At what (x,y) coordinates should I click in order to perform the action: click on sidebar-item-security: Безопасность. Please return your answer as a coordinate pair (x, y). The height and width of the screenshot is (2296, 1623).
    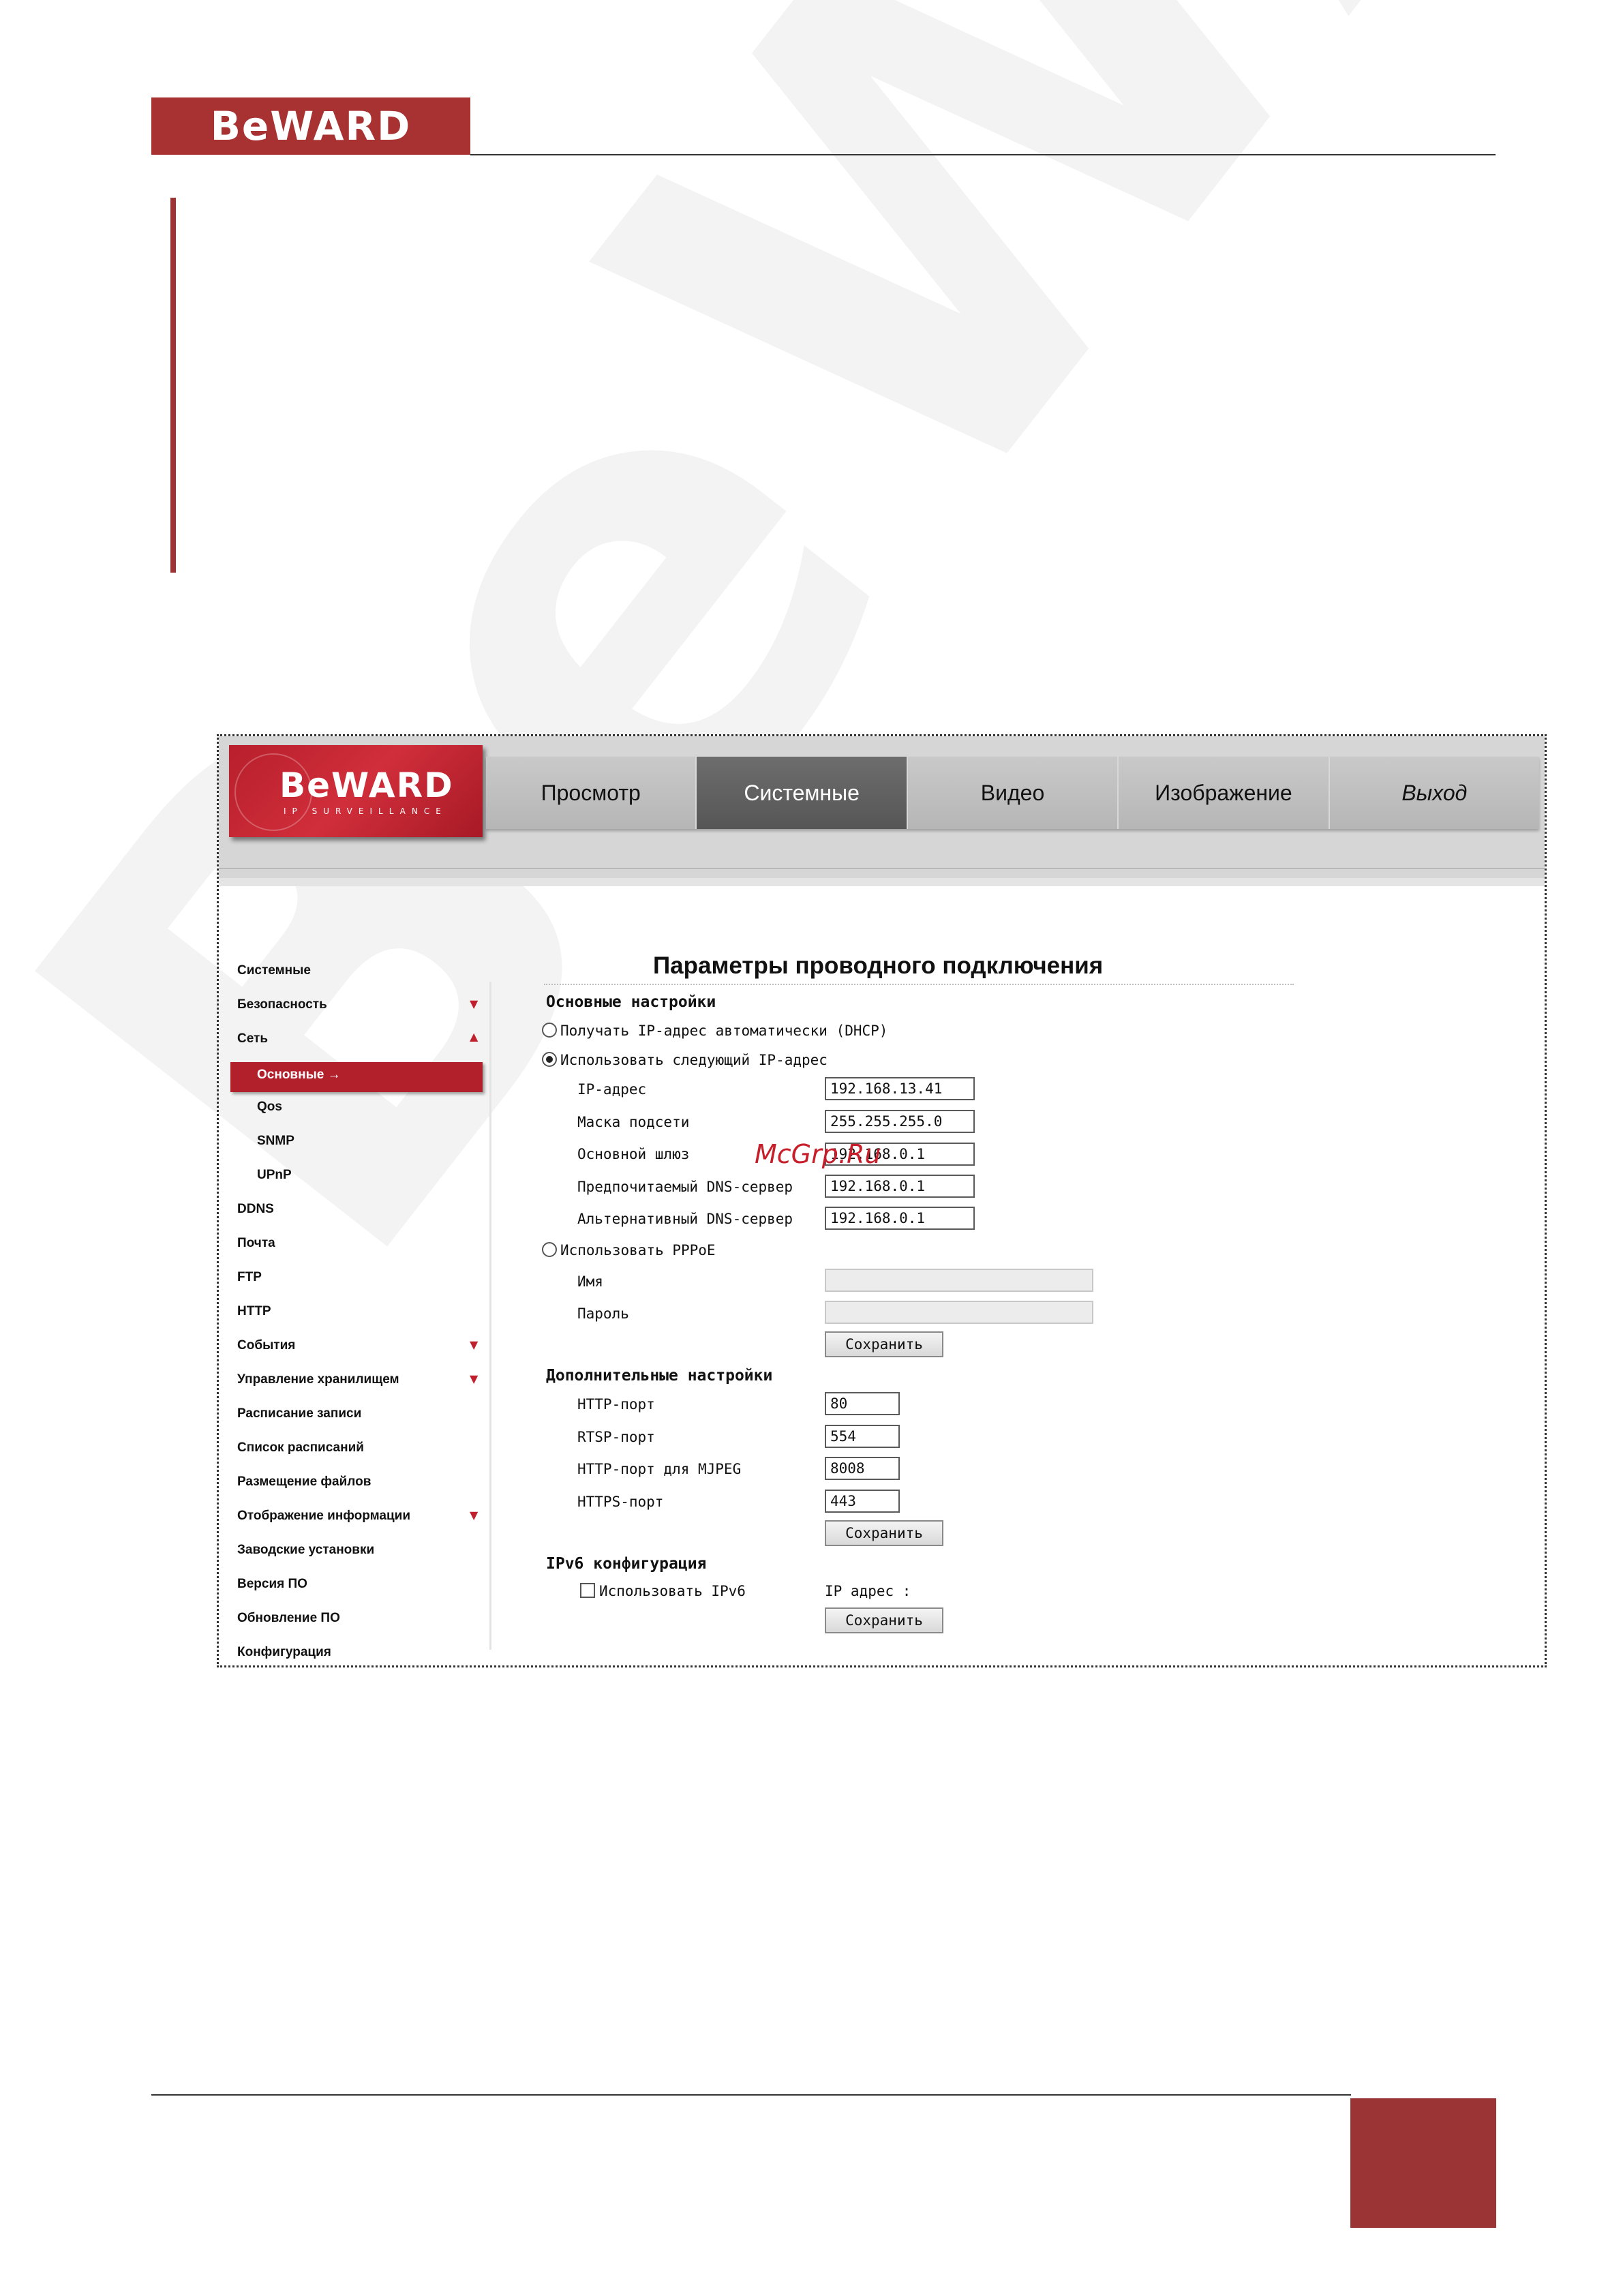
    Looking at the image, I should click on (282, 1005).